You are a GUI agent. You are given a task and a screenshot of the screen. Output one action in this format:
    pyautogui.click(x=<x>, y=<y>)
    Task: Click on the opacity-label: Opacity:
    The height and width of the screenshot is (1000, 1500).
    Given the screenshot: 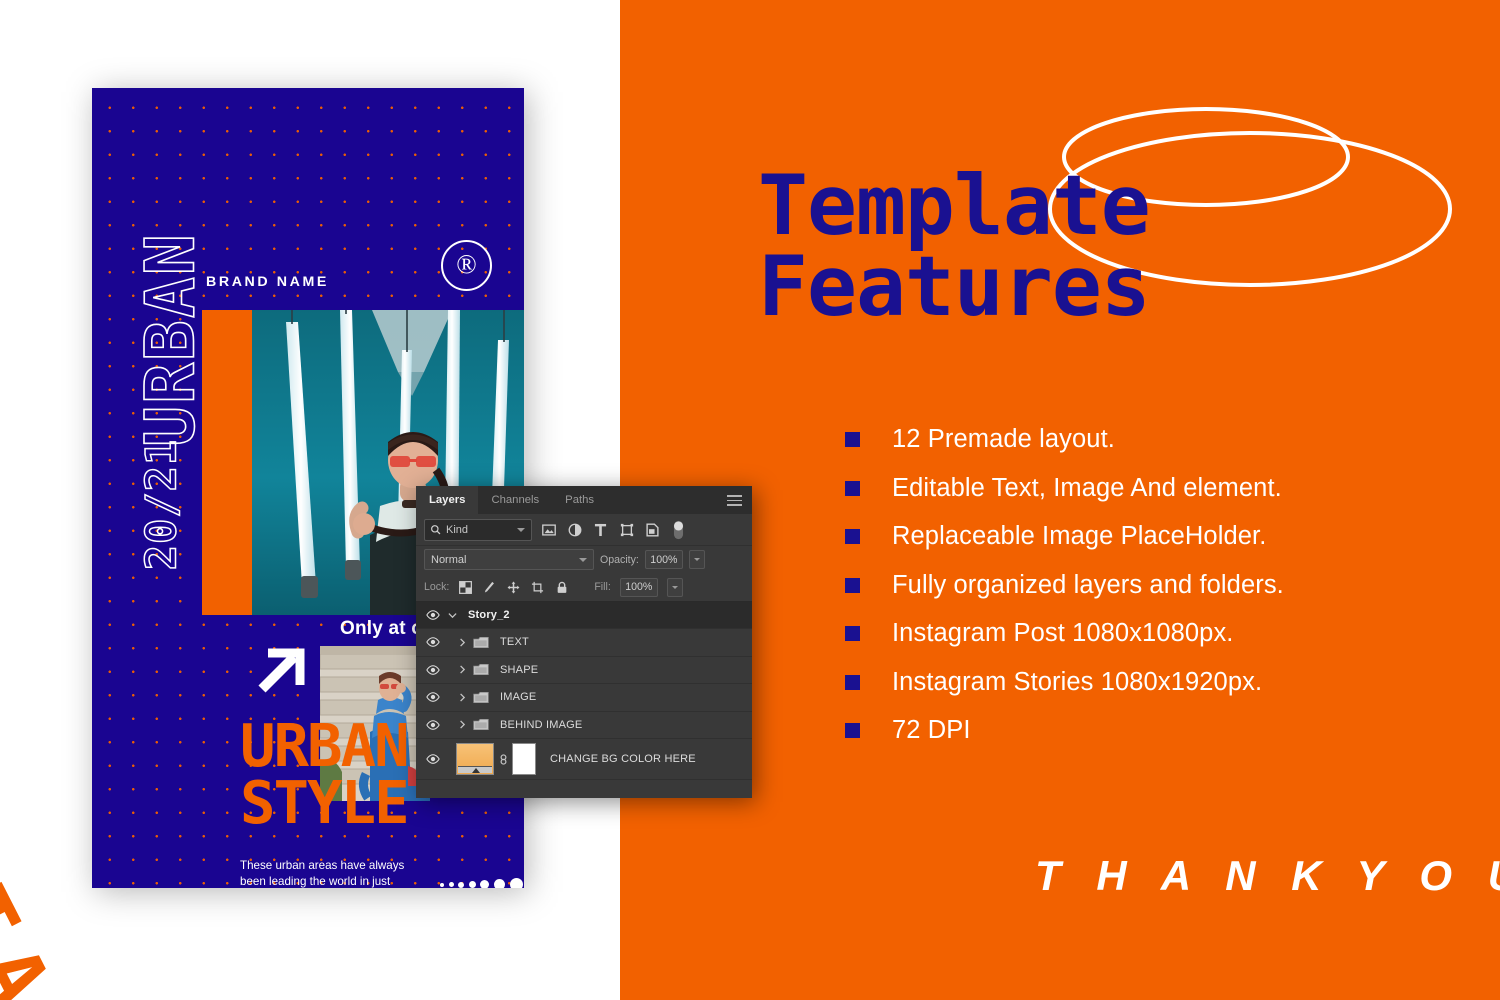 What is the action you would take?
    pyautogui.click(x=619, y=559)
    